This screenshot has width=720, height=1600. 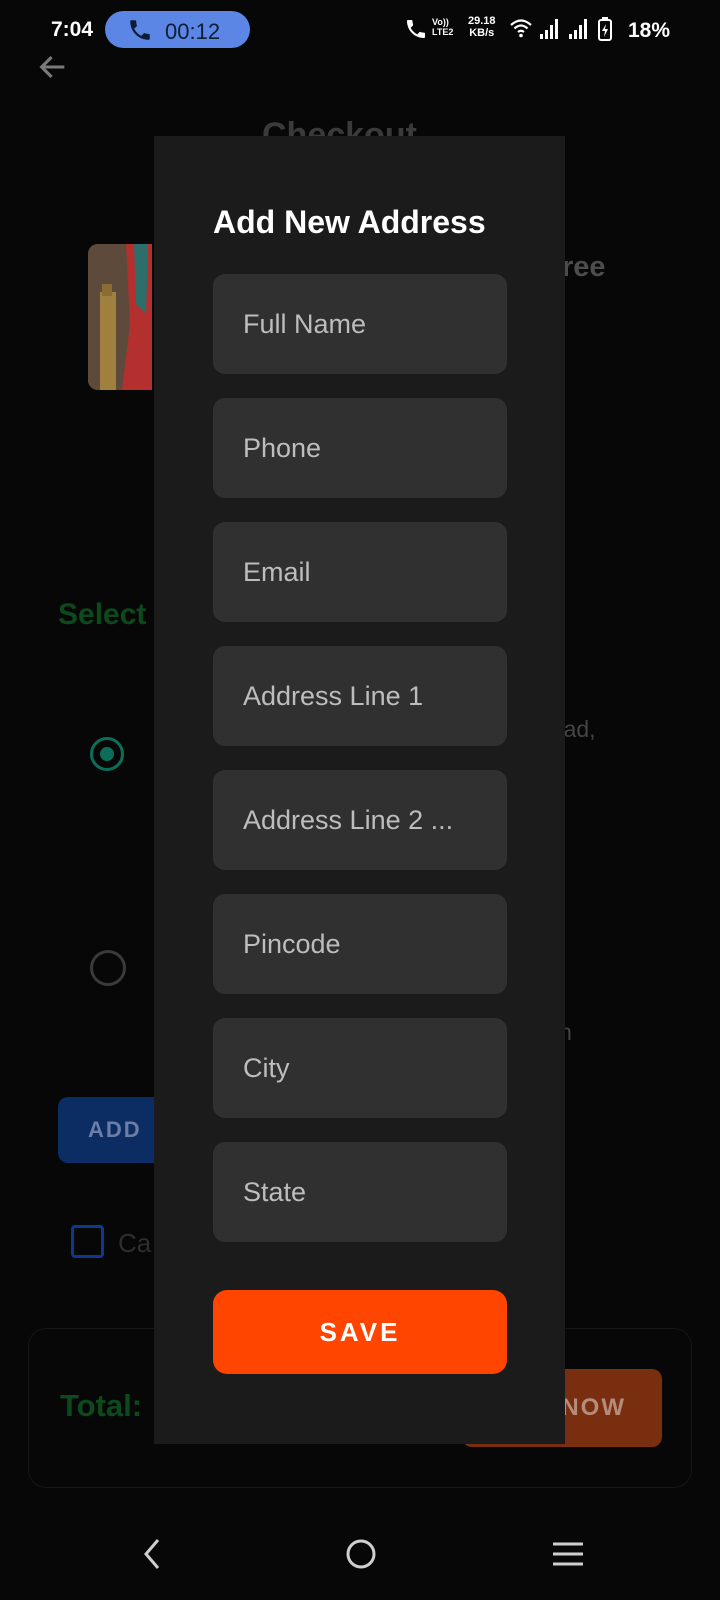 I want to click on nav-home-icon, so click(x=361, y=1554).